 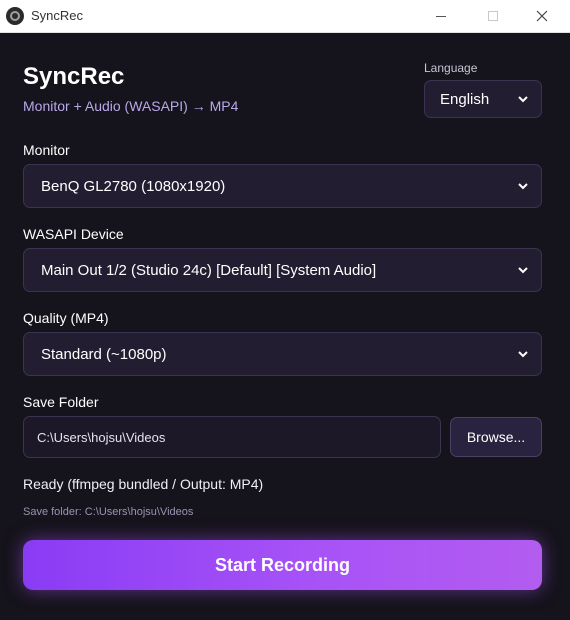 I want to click on maximize-button, so click(x=493, y=16).